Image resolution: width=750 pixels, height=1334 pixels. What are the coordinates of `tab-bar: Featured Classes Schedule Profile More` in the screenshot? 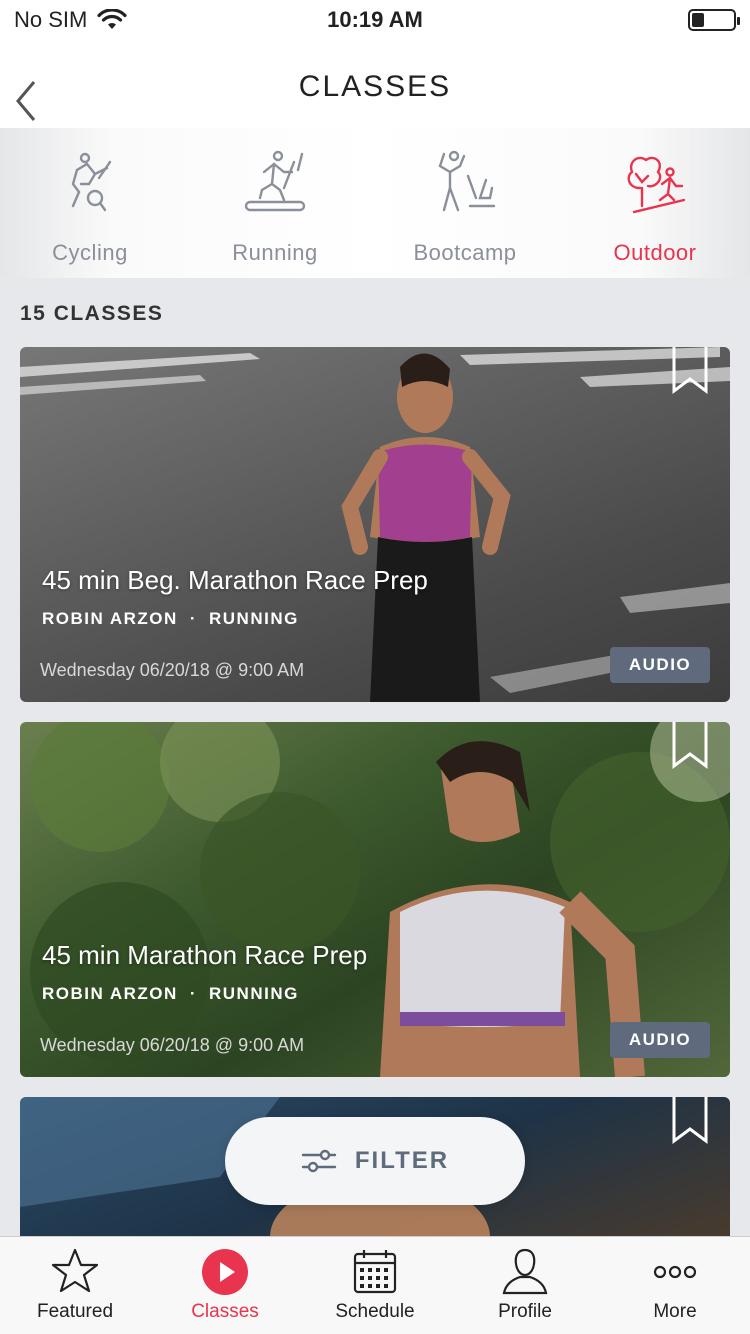 It's located at (375, 1285).